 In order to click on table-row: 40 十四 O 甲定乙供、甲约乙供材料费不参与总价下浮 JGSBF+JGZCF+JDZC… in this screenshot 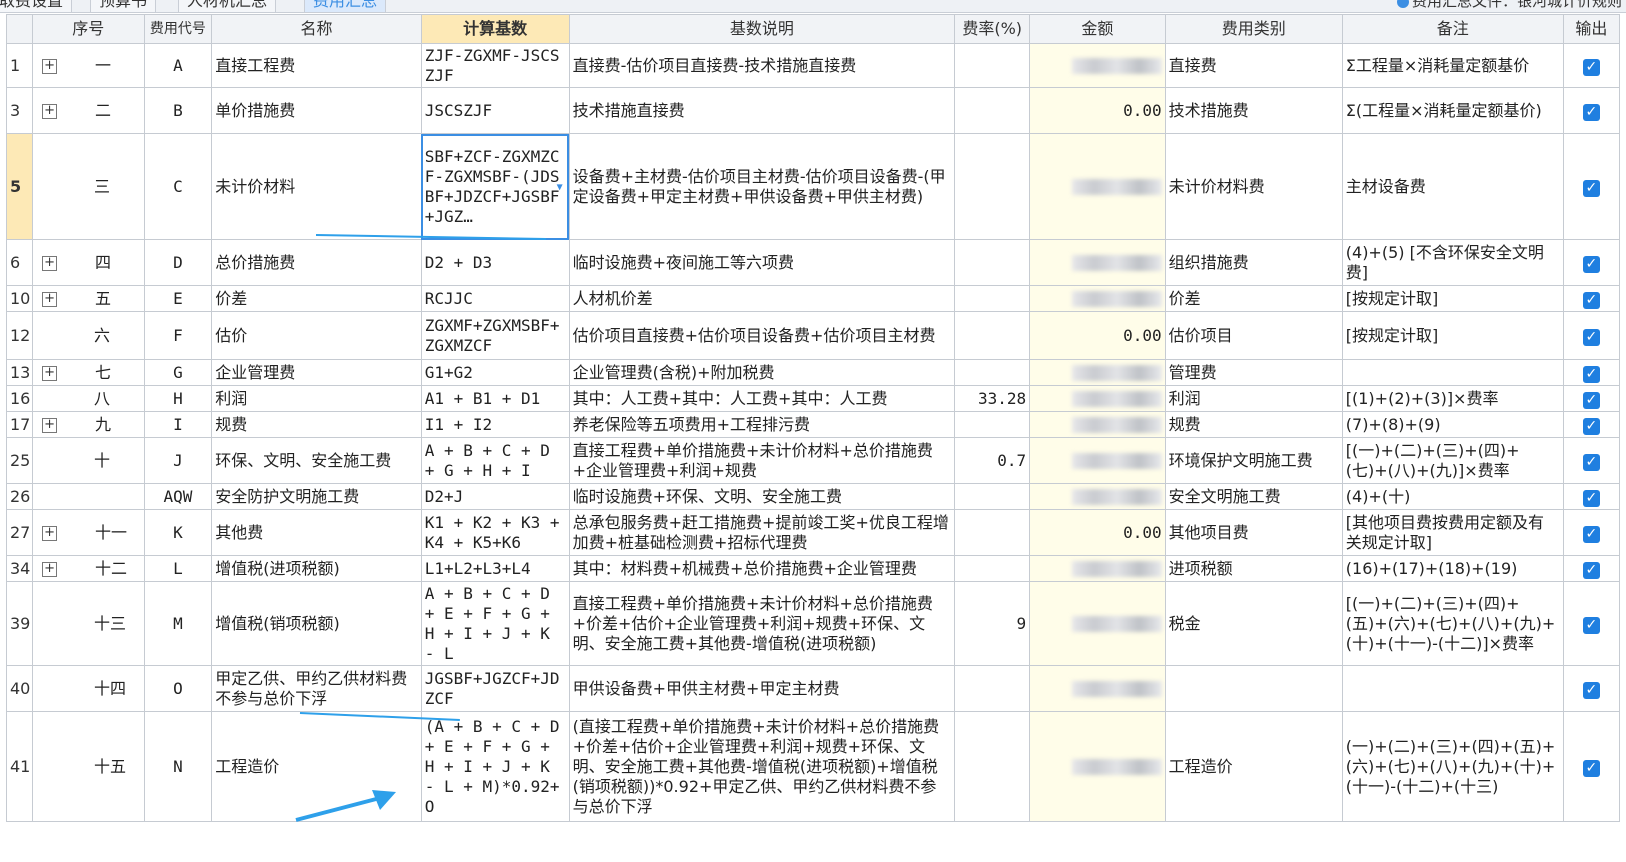, I will do `click(813, 688)`.